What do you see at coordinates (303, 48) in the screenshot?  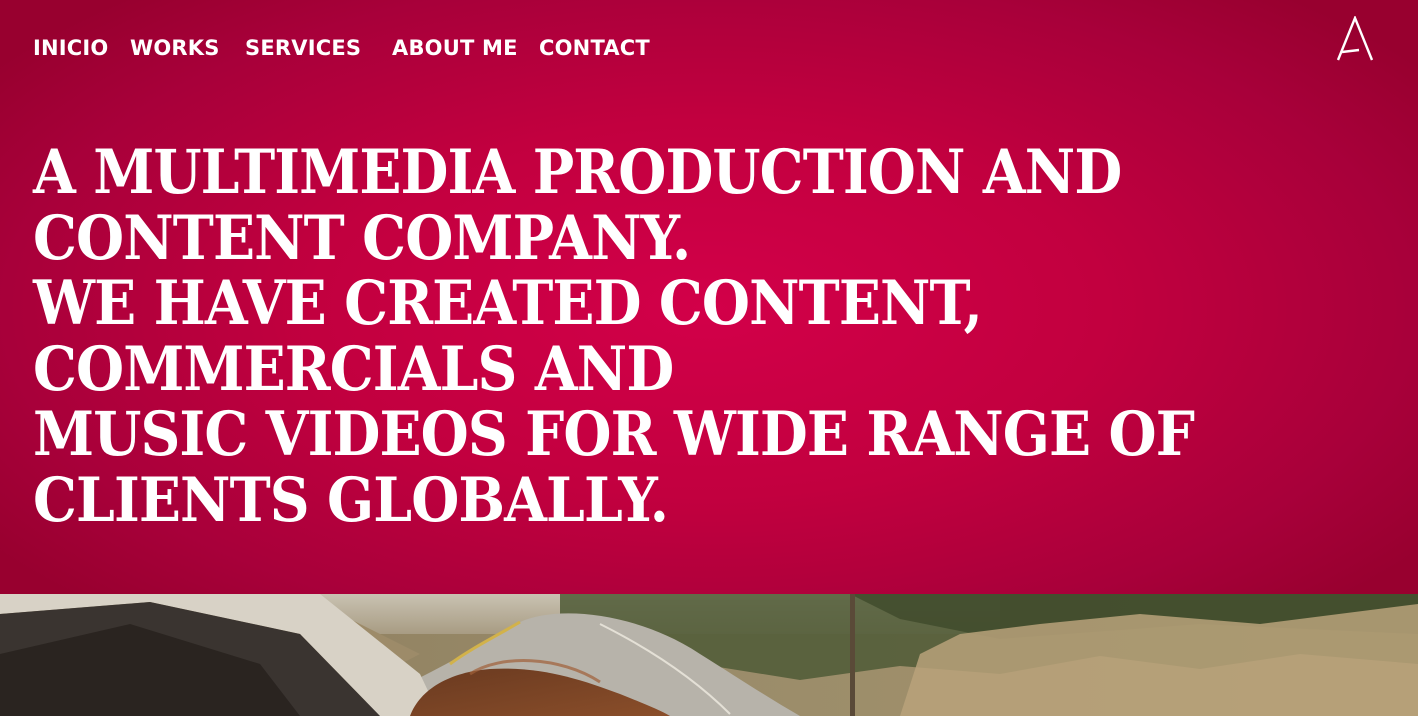 I see `nav-link-services: SERVICES` at bounding box center [303, 48].